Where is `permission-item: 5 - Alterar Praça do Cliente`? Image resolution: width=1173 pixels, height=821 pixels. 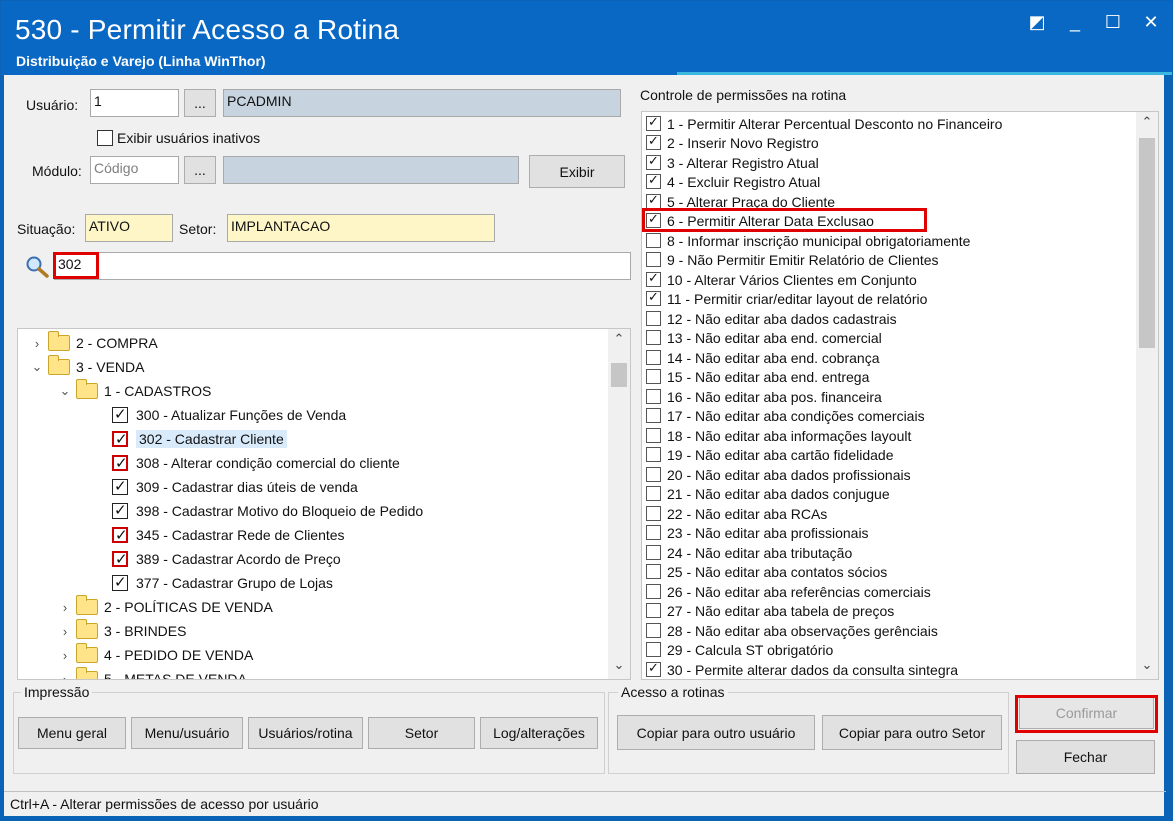
permission-item: 5 - Alterar Praça do Cliente is located at coordinates (740, 201).